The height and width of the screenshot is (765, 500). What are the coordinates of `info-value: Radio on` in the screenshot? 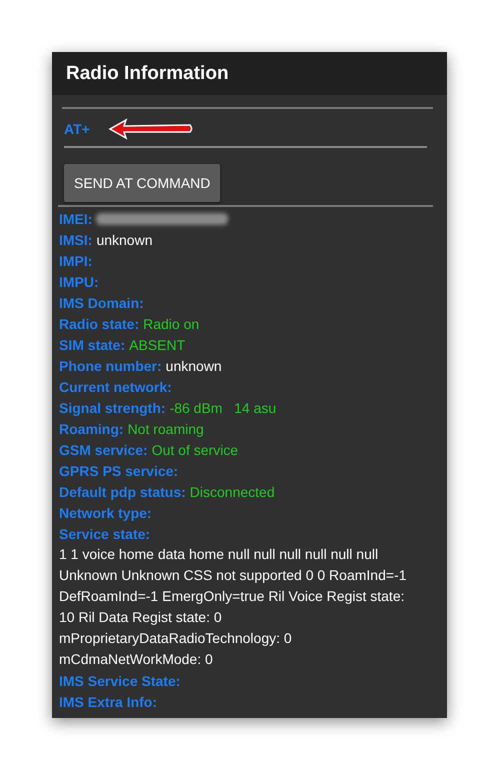 It's located at (171, 324).